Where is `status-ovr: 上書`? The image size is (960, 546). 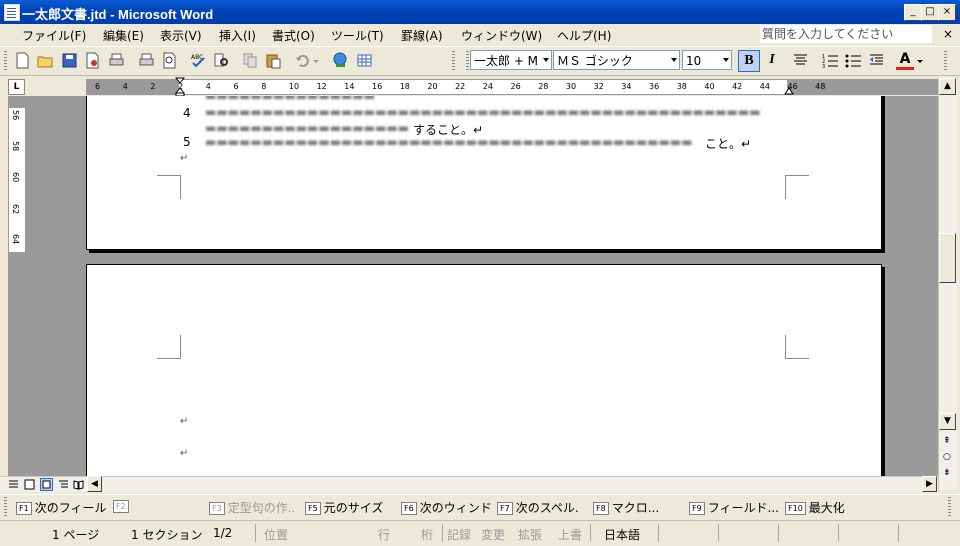
status-ovr: 上書 is located at coordinates (570, 534).